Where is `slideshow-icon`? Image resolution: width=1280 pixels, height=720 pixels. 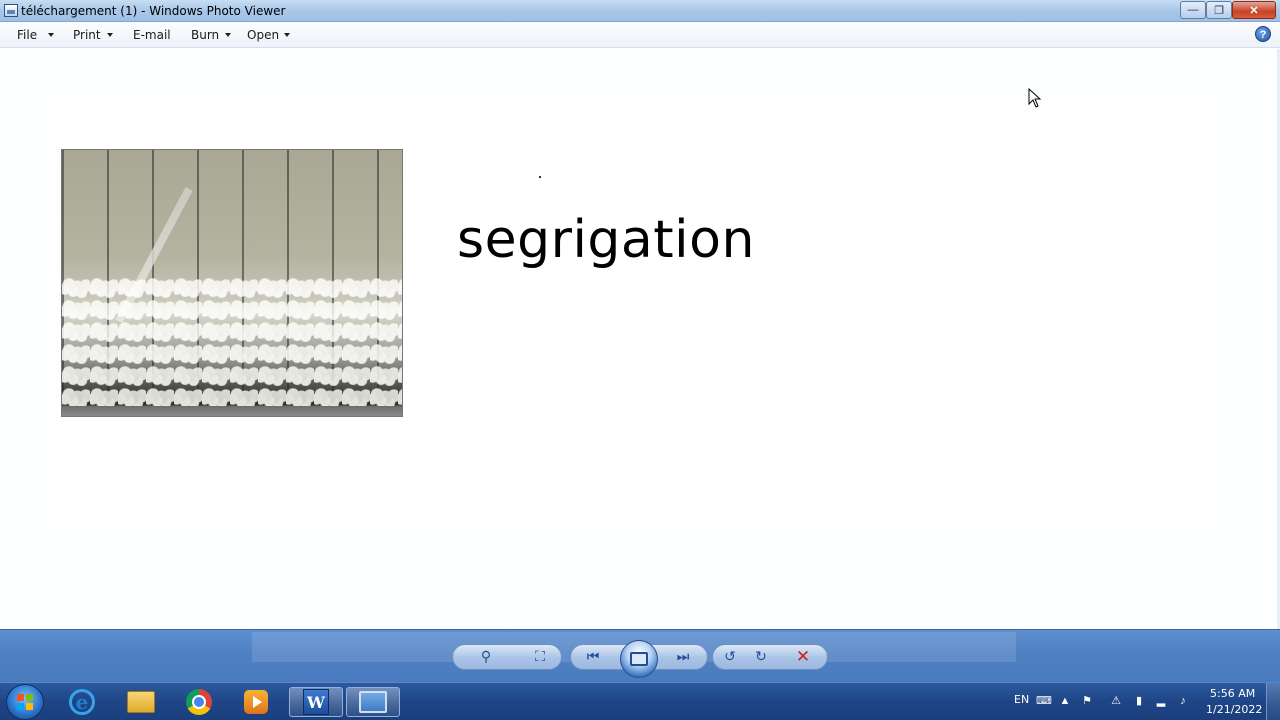
slideshow-icon is located at coordinates (639, 659).